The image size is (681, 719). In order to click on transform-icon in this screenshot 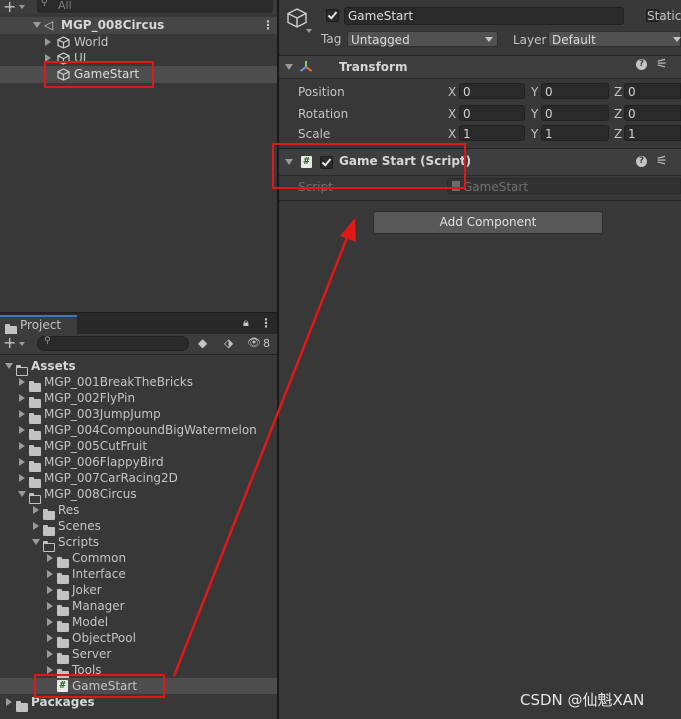, I will do `click(306, 66)`.